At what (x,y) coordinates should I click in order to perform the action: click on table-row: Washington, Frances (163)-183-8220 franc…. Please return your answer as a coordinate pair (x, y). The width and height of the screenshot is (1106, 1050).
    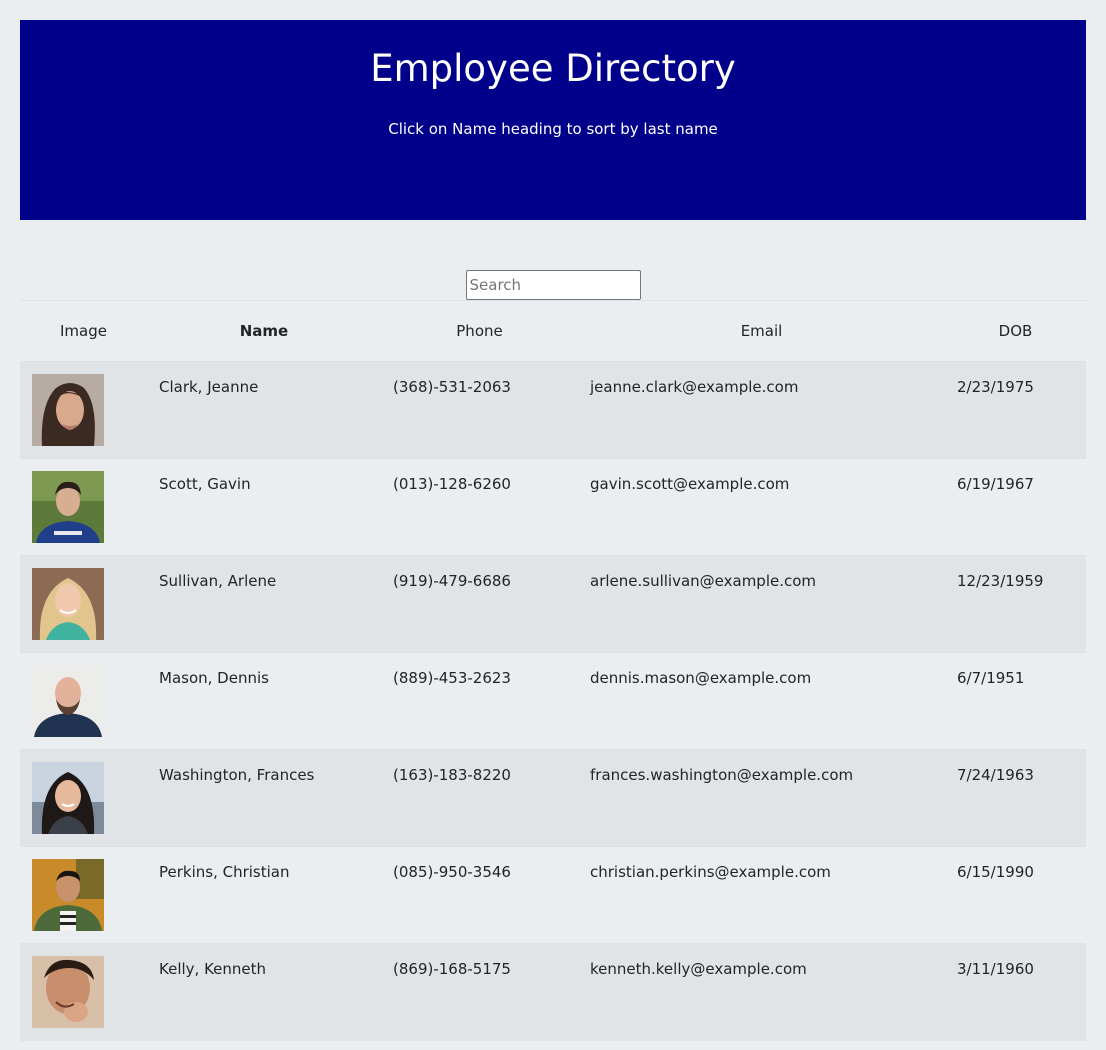
    Looking at the image, I should click on (553, 798).